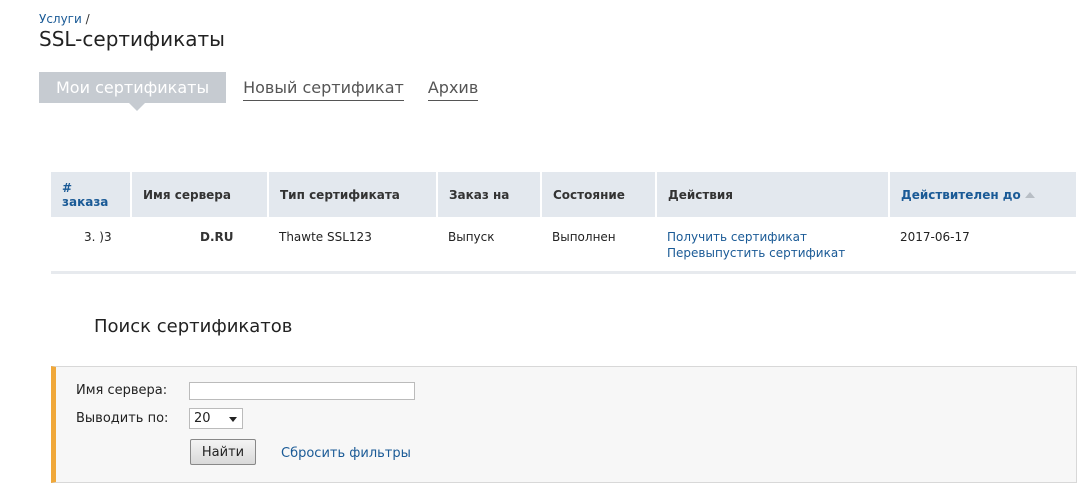 This screenshot has width=1090, height=500. Describe the element at coordinates (202, 418) in the screenshot. I see `per-page-value: 20` at that location.